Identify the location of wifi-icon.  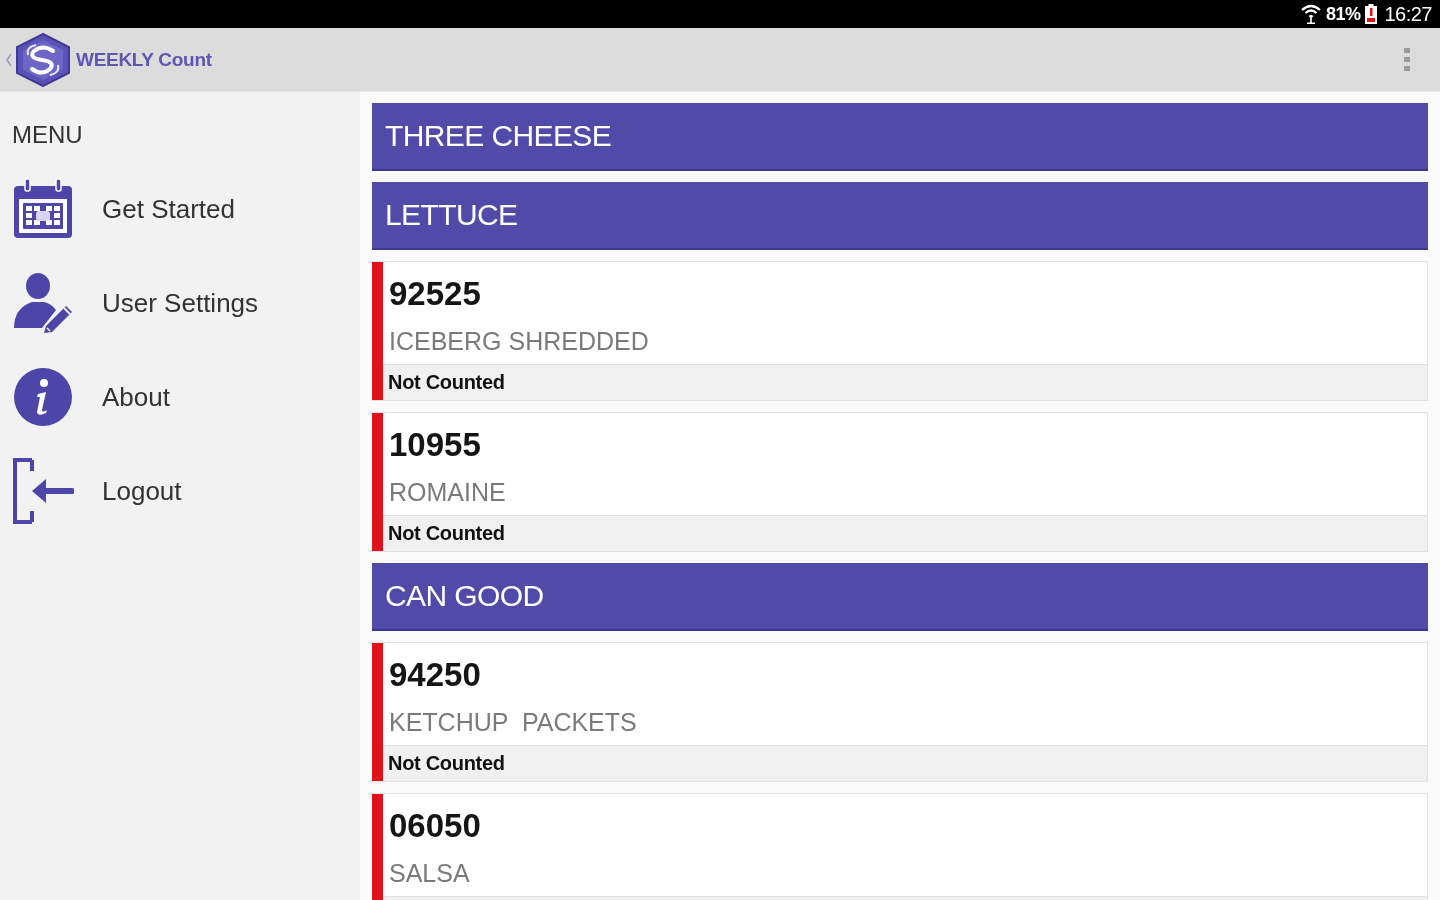
(1310, 14).